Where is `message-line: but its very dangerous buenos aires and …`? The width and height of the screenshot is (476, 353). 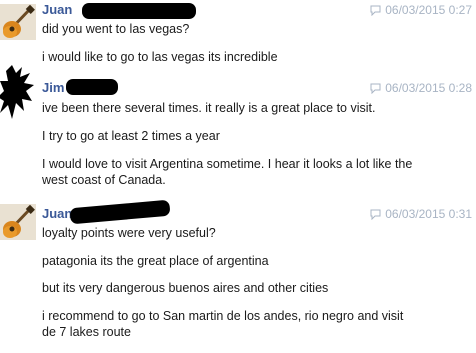
message-line: but its very dangerous buenos aires and … is located at coordinates (185, 288).